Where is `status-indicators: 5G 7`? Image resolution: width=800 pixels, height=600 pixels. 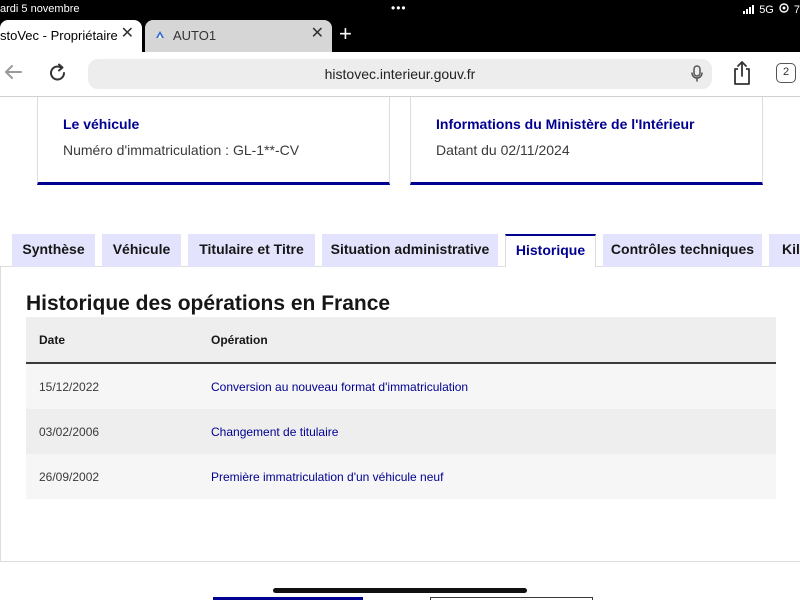 status-indicators: 5G 7 is located at coordinates (771, 9).